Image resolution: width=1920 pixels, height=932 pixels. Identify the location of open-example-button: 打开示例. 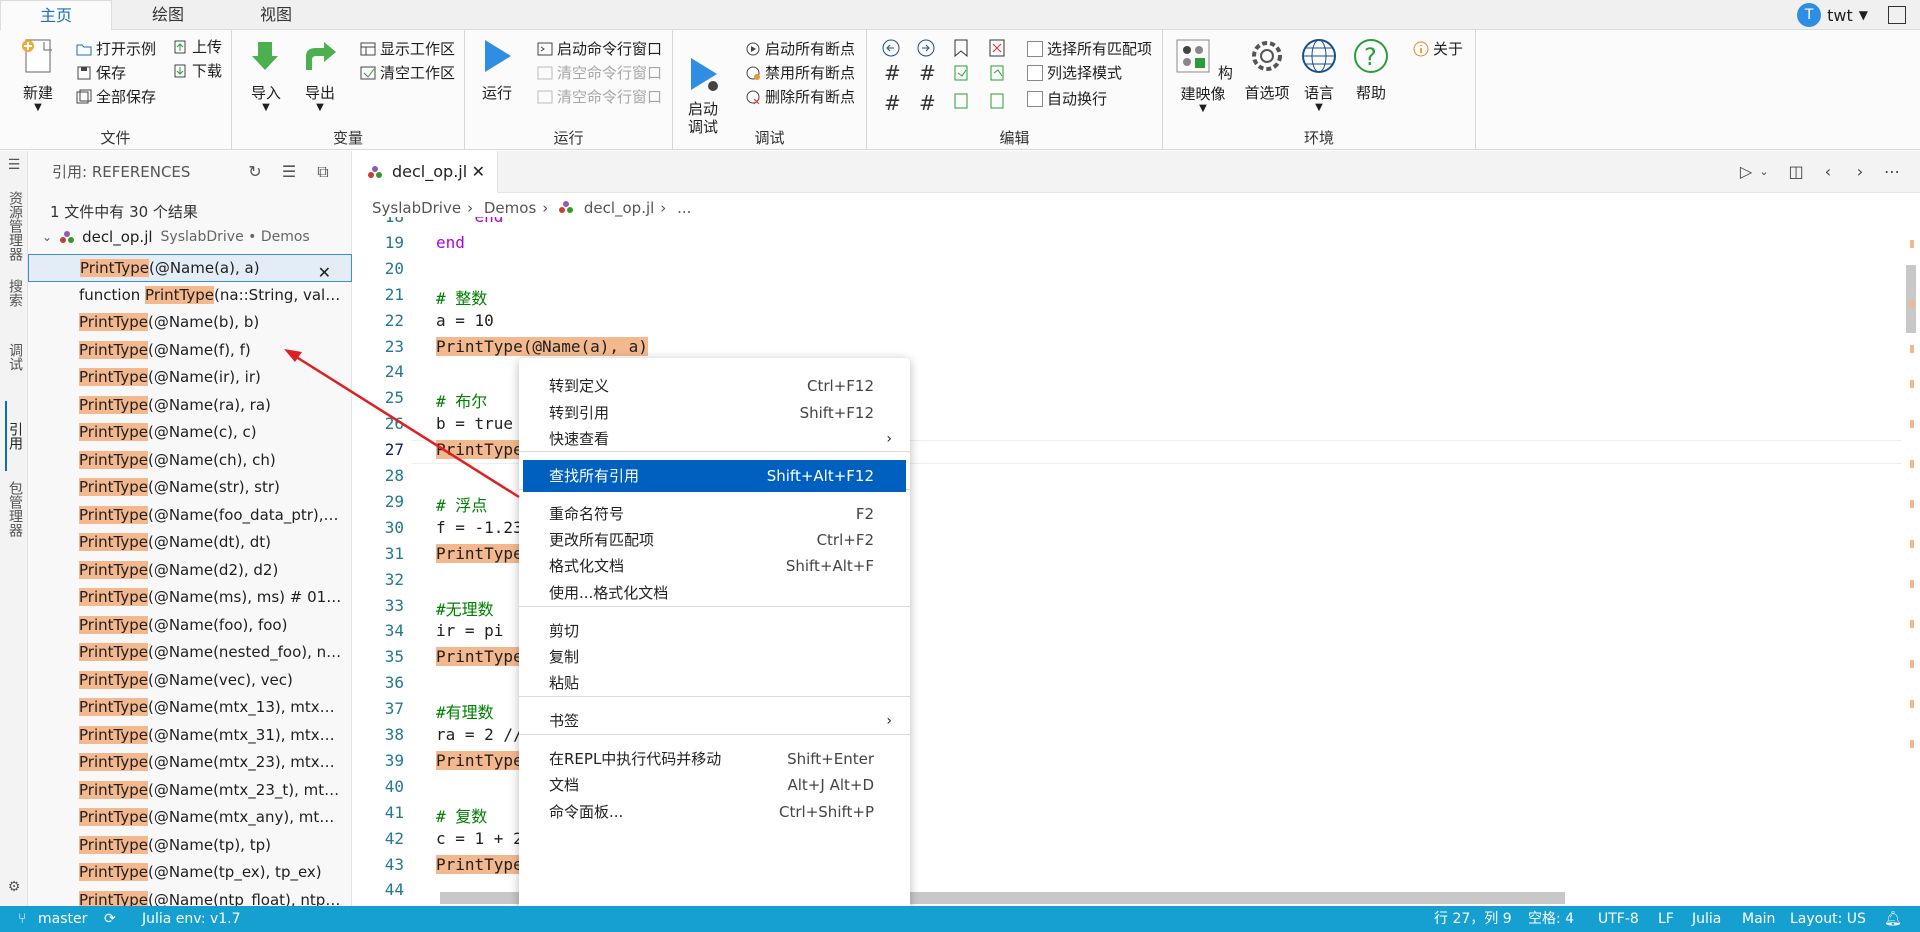
(115, 49).